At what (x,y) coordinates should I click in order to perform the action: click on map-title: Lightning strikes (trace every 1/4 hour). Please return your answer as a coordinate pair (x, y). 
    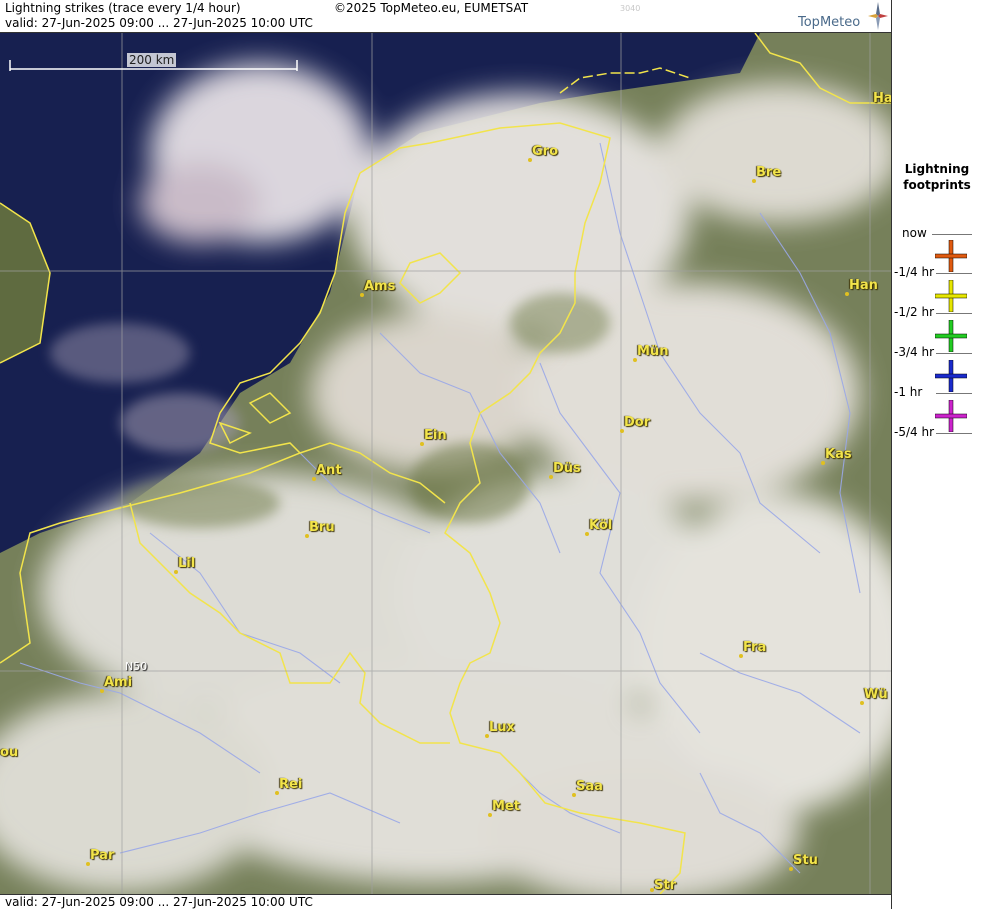
    Looking at the image, I should click on (123, 8).